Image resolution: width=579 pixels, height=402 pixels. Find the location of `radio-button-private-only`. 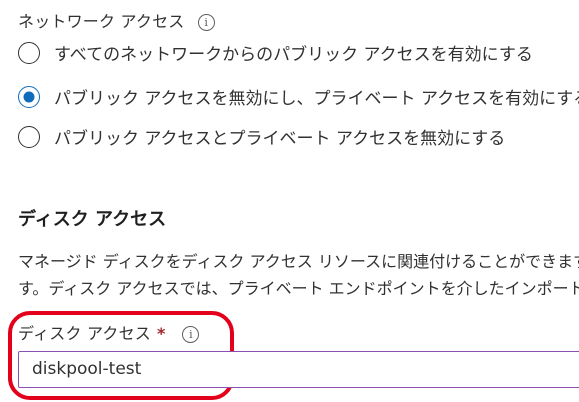

radio-button-private-only is located at coordinates (29, 96).